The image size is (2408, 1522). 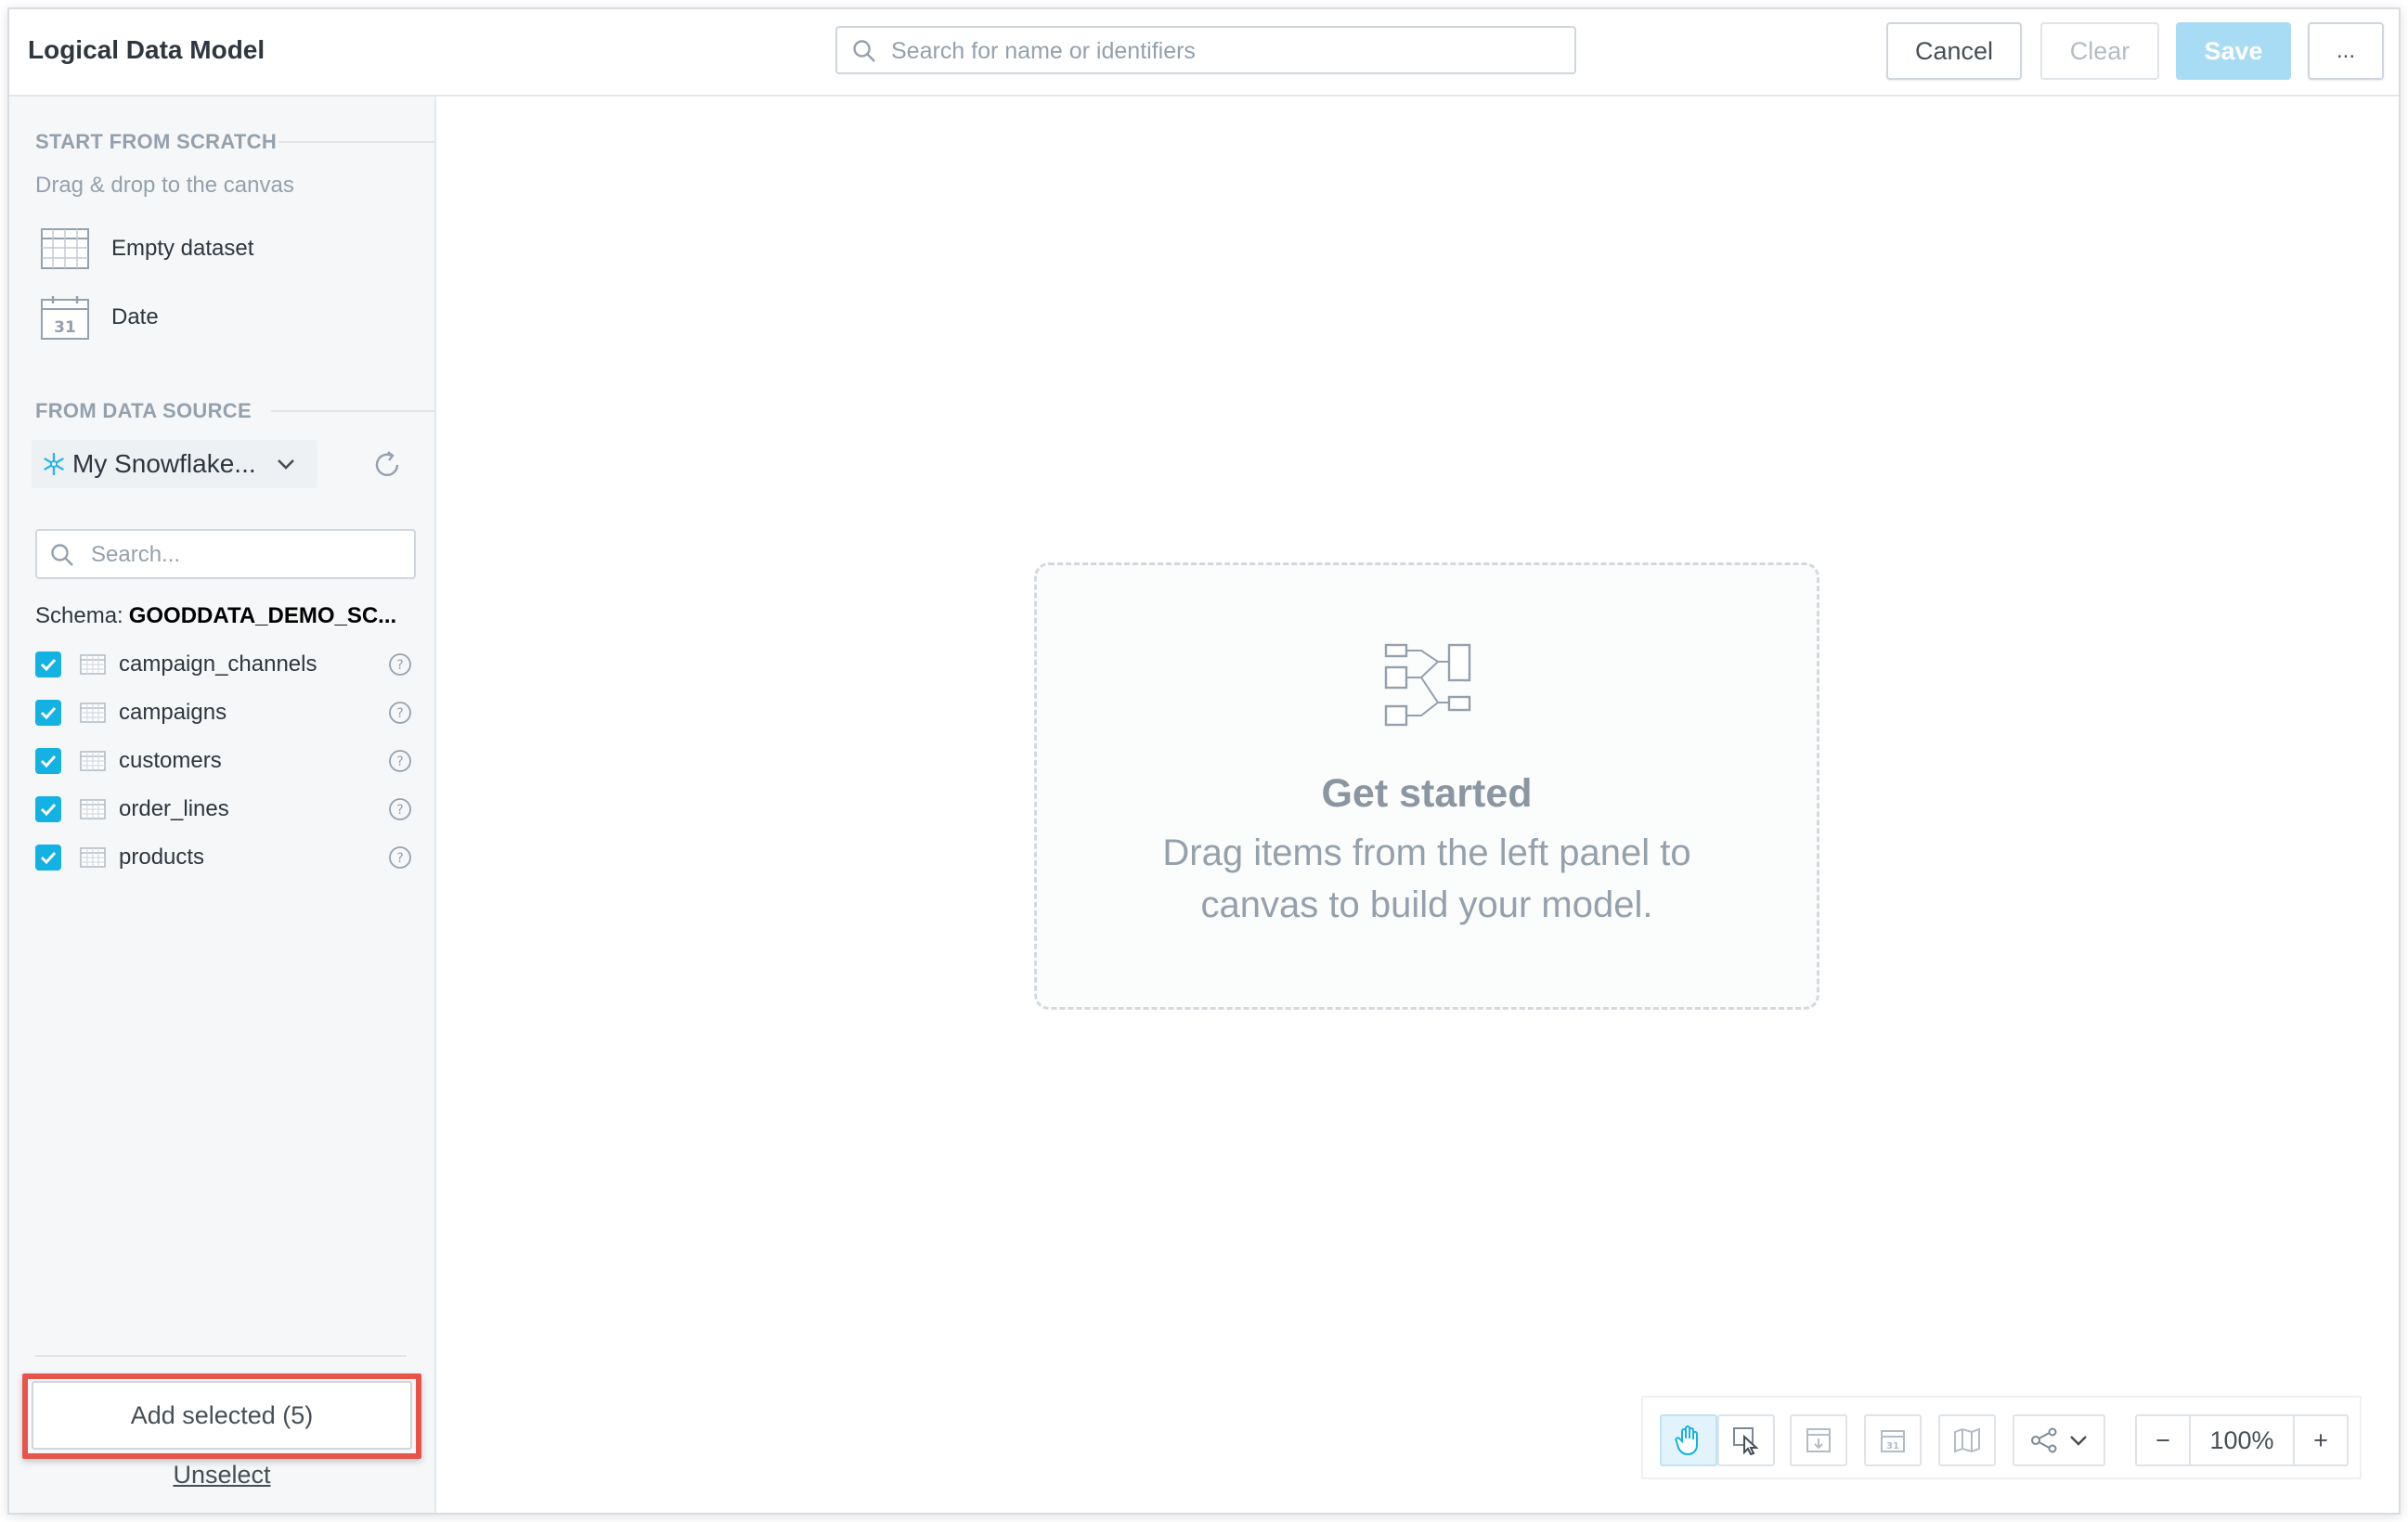 I want to click on zoom-in-button: +, so click(x=2321, y=1440).